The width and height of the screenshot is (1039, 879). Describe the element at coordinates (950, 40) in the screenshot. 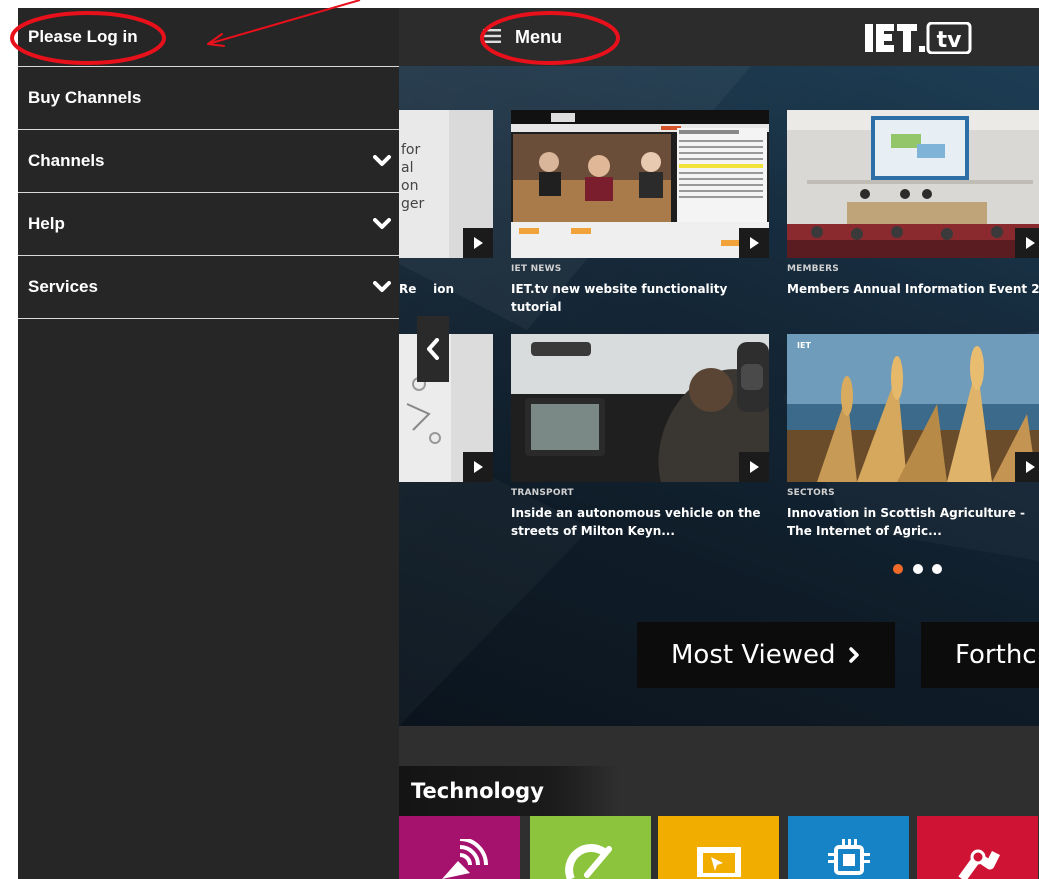

I see `svg-text: tv` at that location.